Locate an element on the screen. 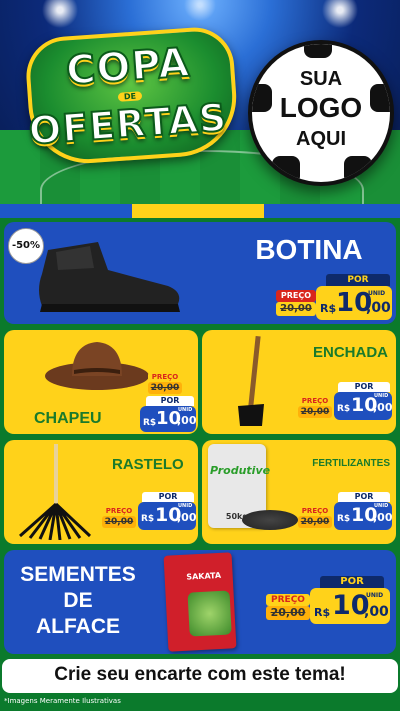 Image resolution: width=400 pixels, height=711 pixels. color-stripe is located at coordinates (200, 211).